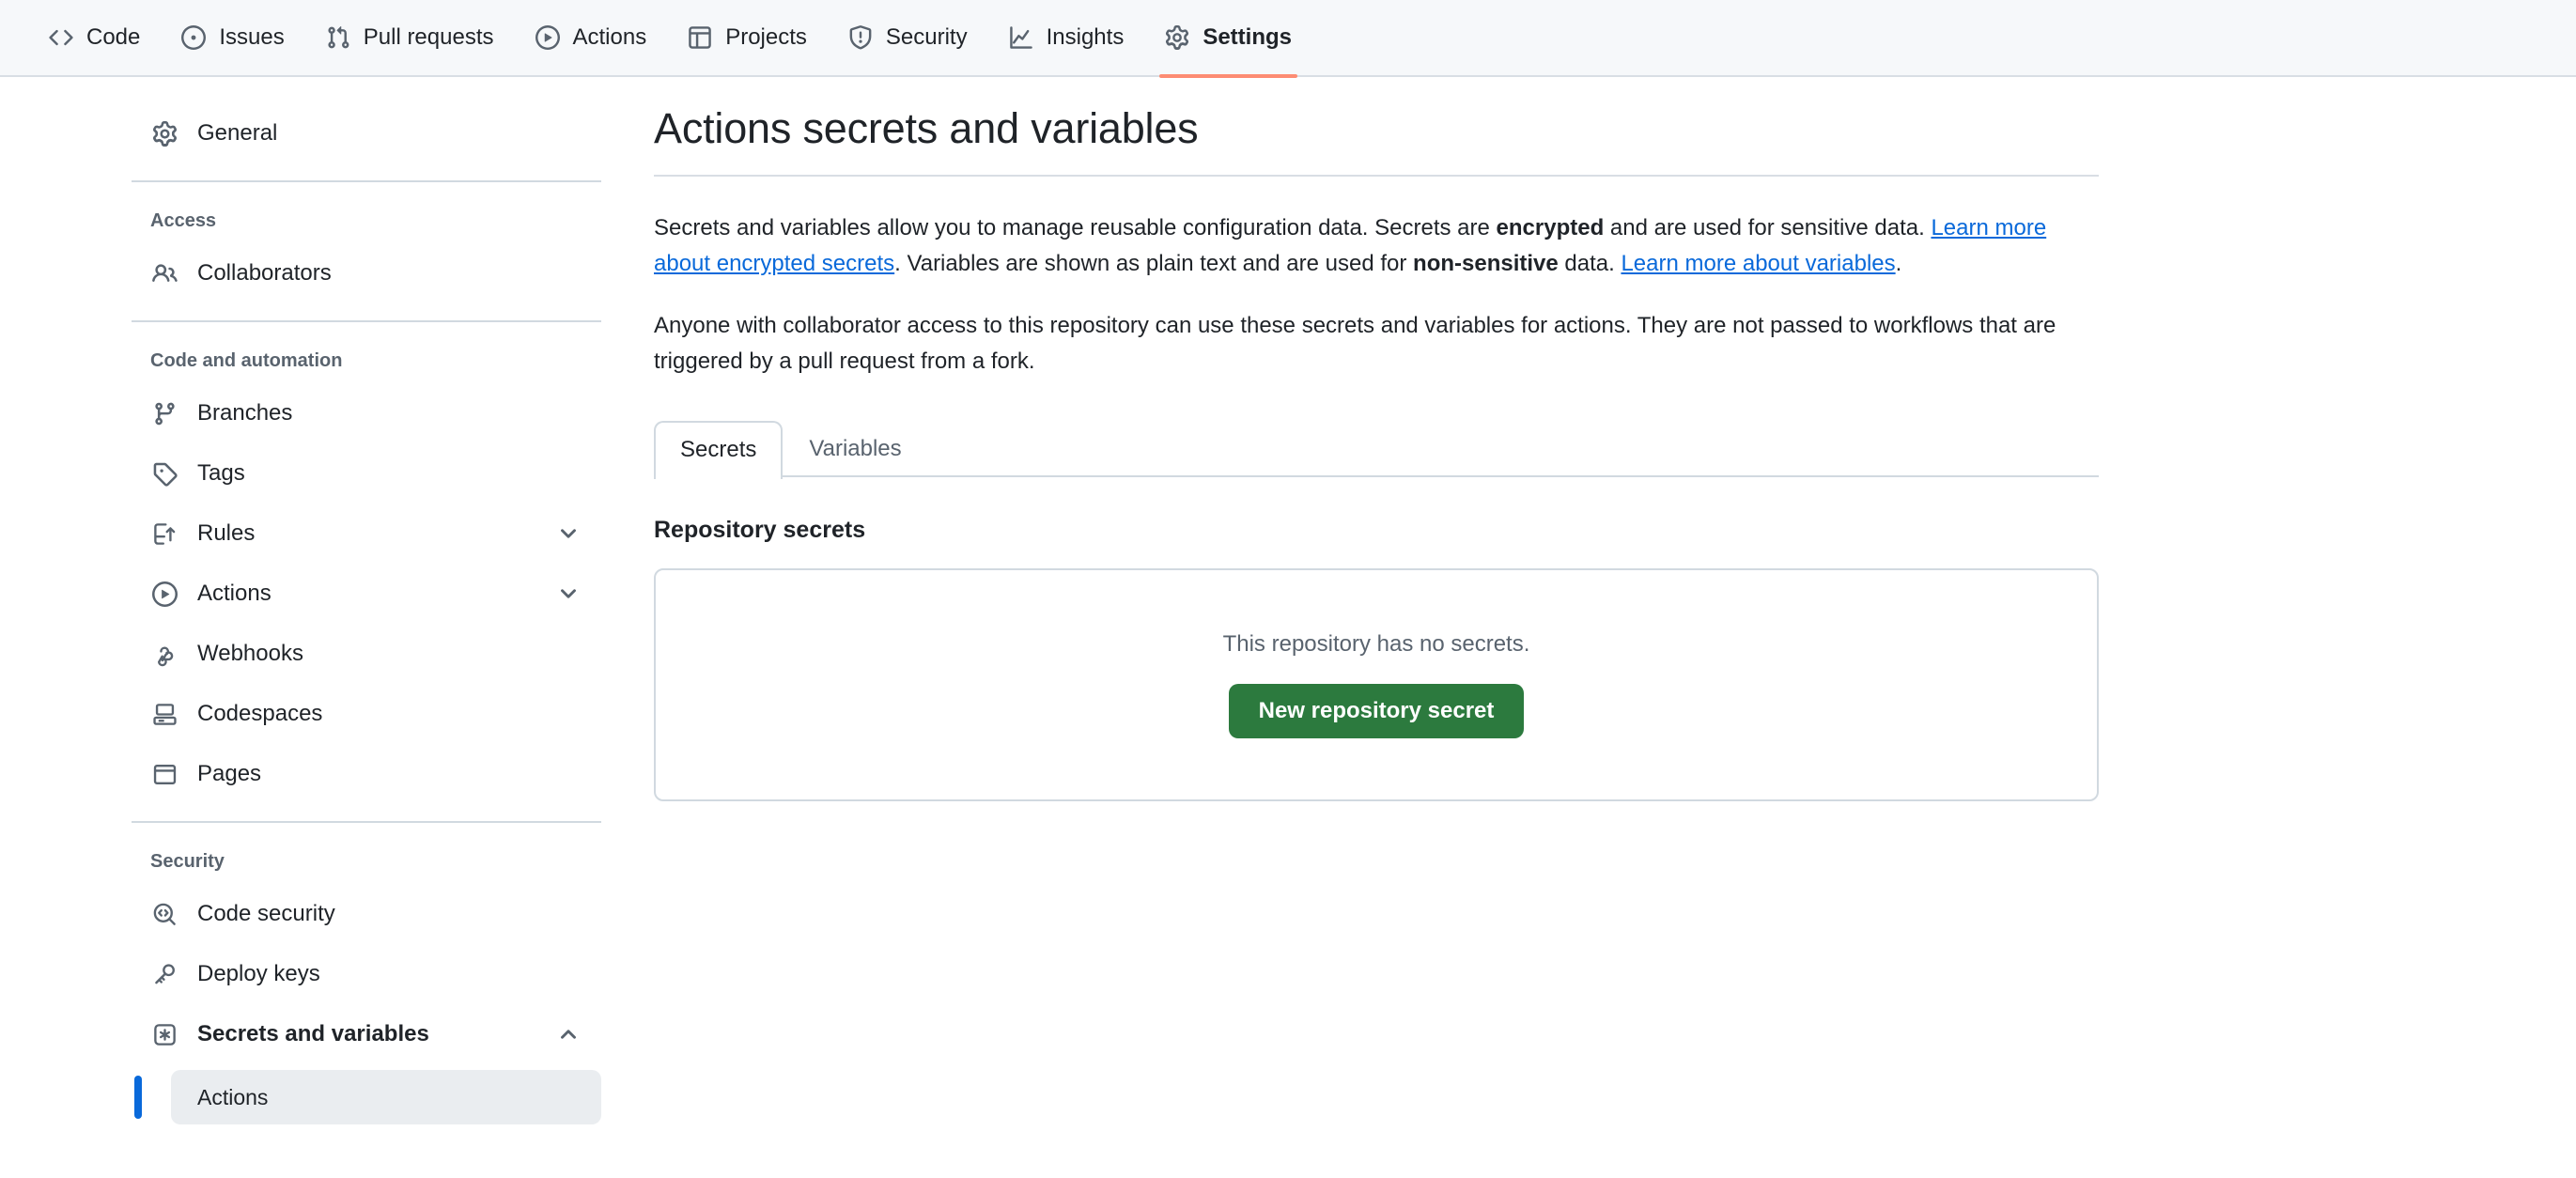 This screenshot has height=1178, width=2576. Describe the element at coordinates (1376, 643) in the screenshot. I see `empty-state-message: This repository has no secrets.` at that location.